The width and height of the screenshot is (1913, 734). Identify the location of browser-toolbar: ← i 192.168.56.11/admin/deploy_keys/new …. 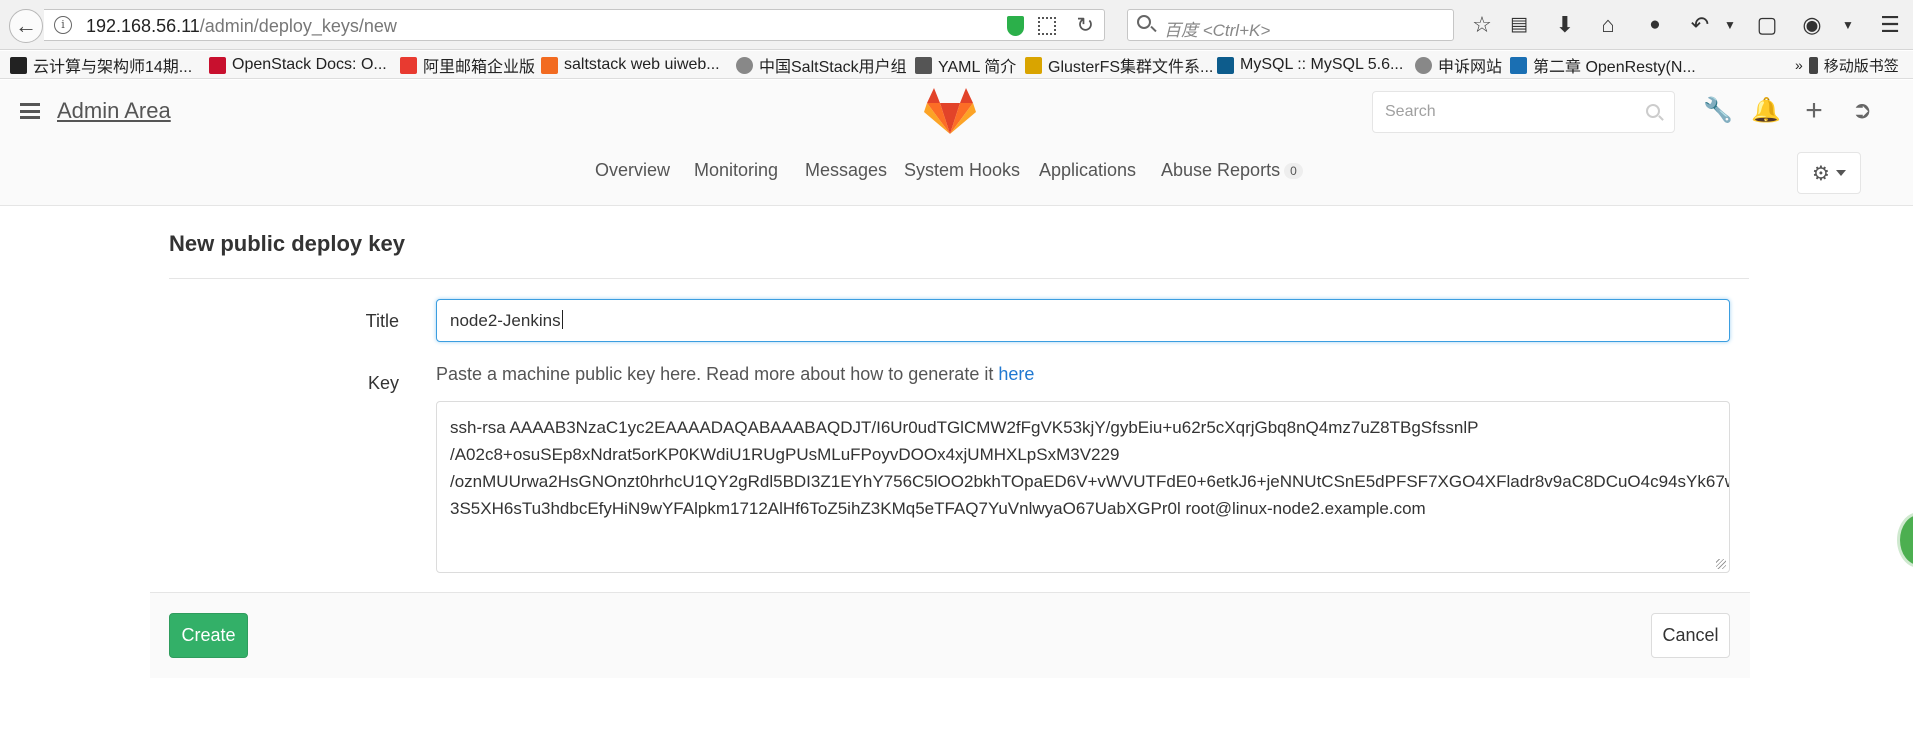
(956, 25).